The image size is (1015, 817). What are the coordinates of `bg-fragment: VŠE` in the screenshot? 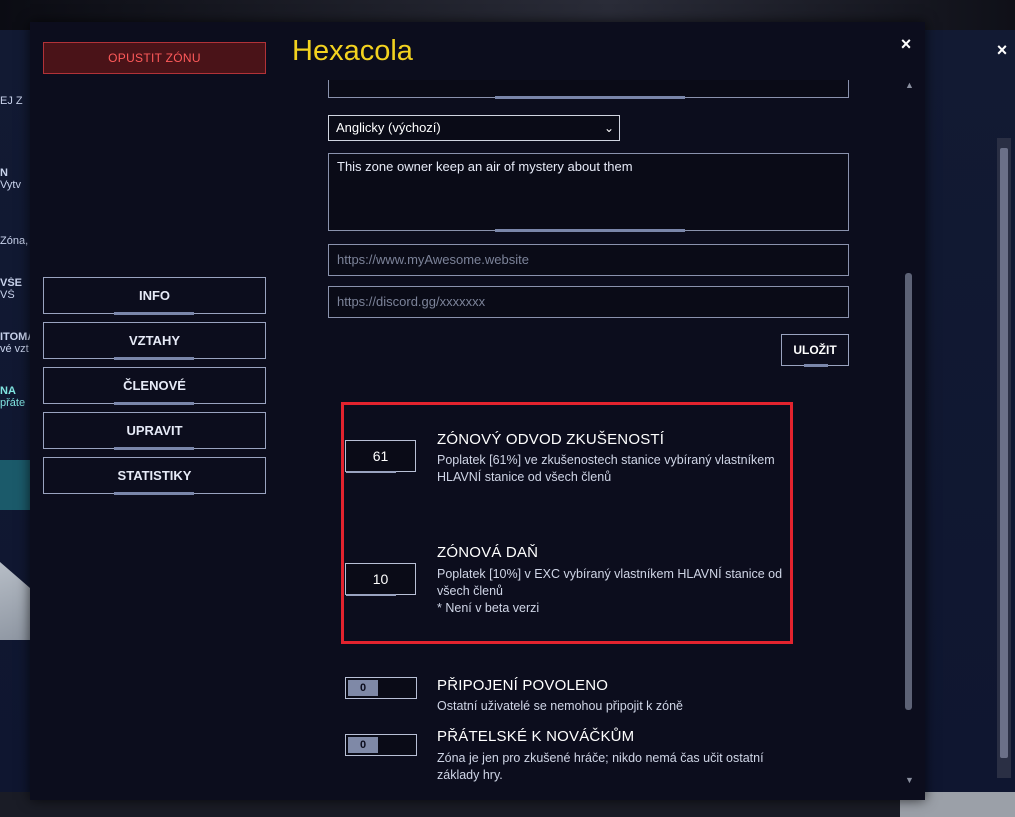 It's located at (11, 283).